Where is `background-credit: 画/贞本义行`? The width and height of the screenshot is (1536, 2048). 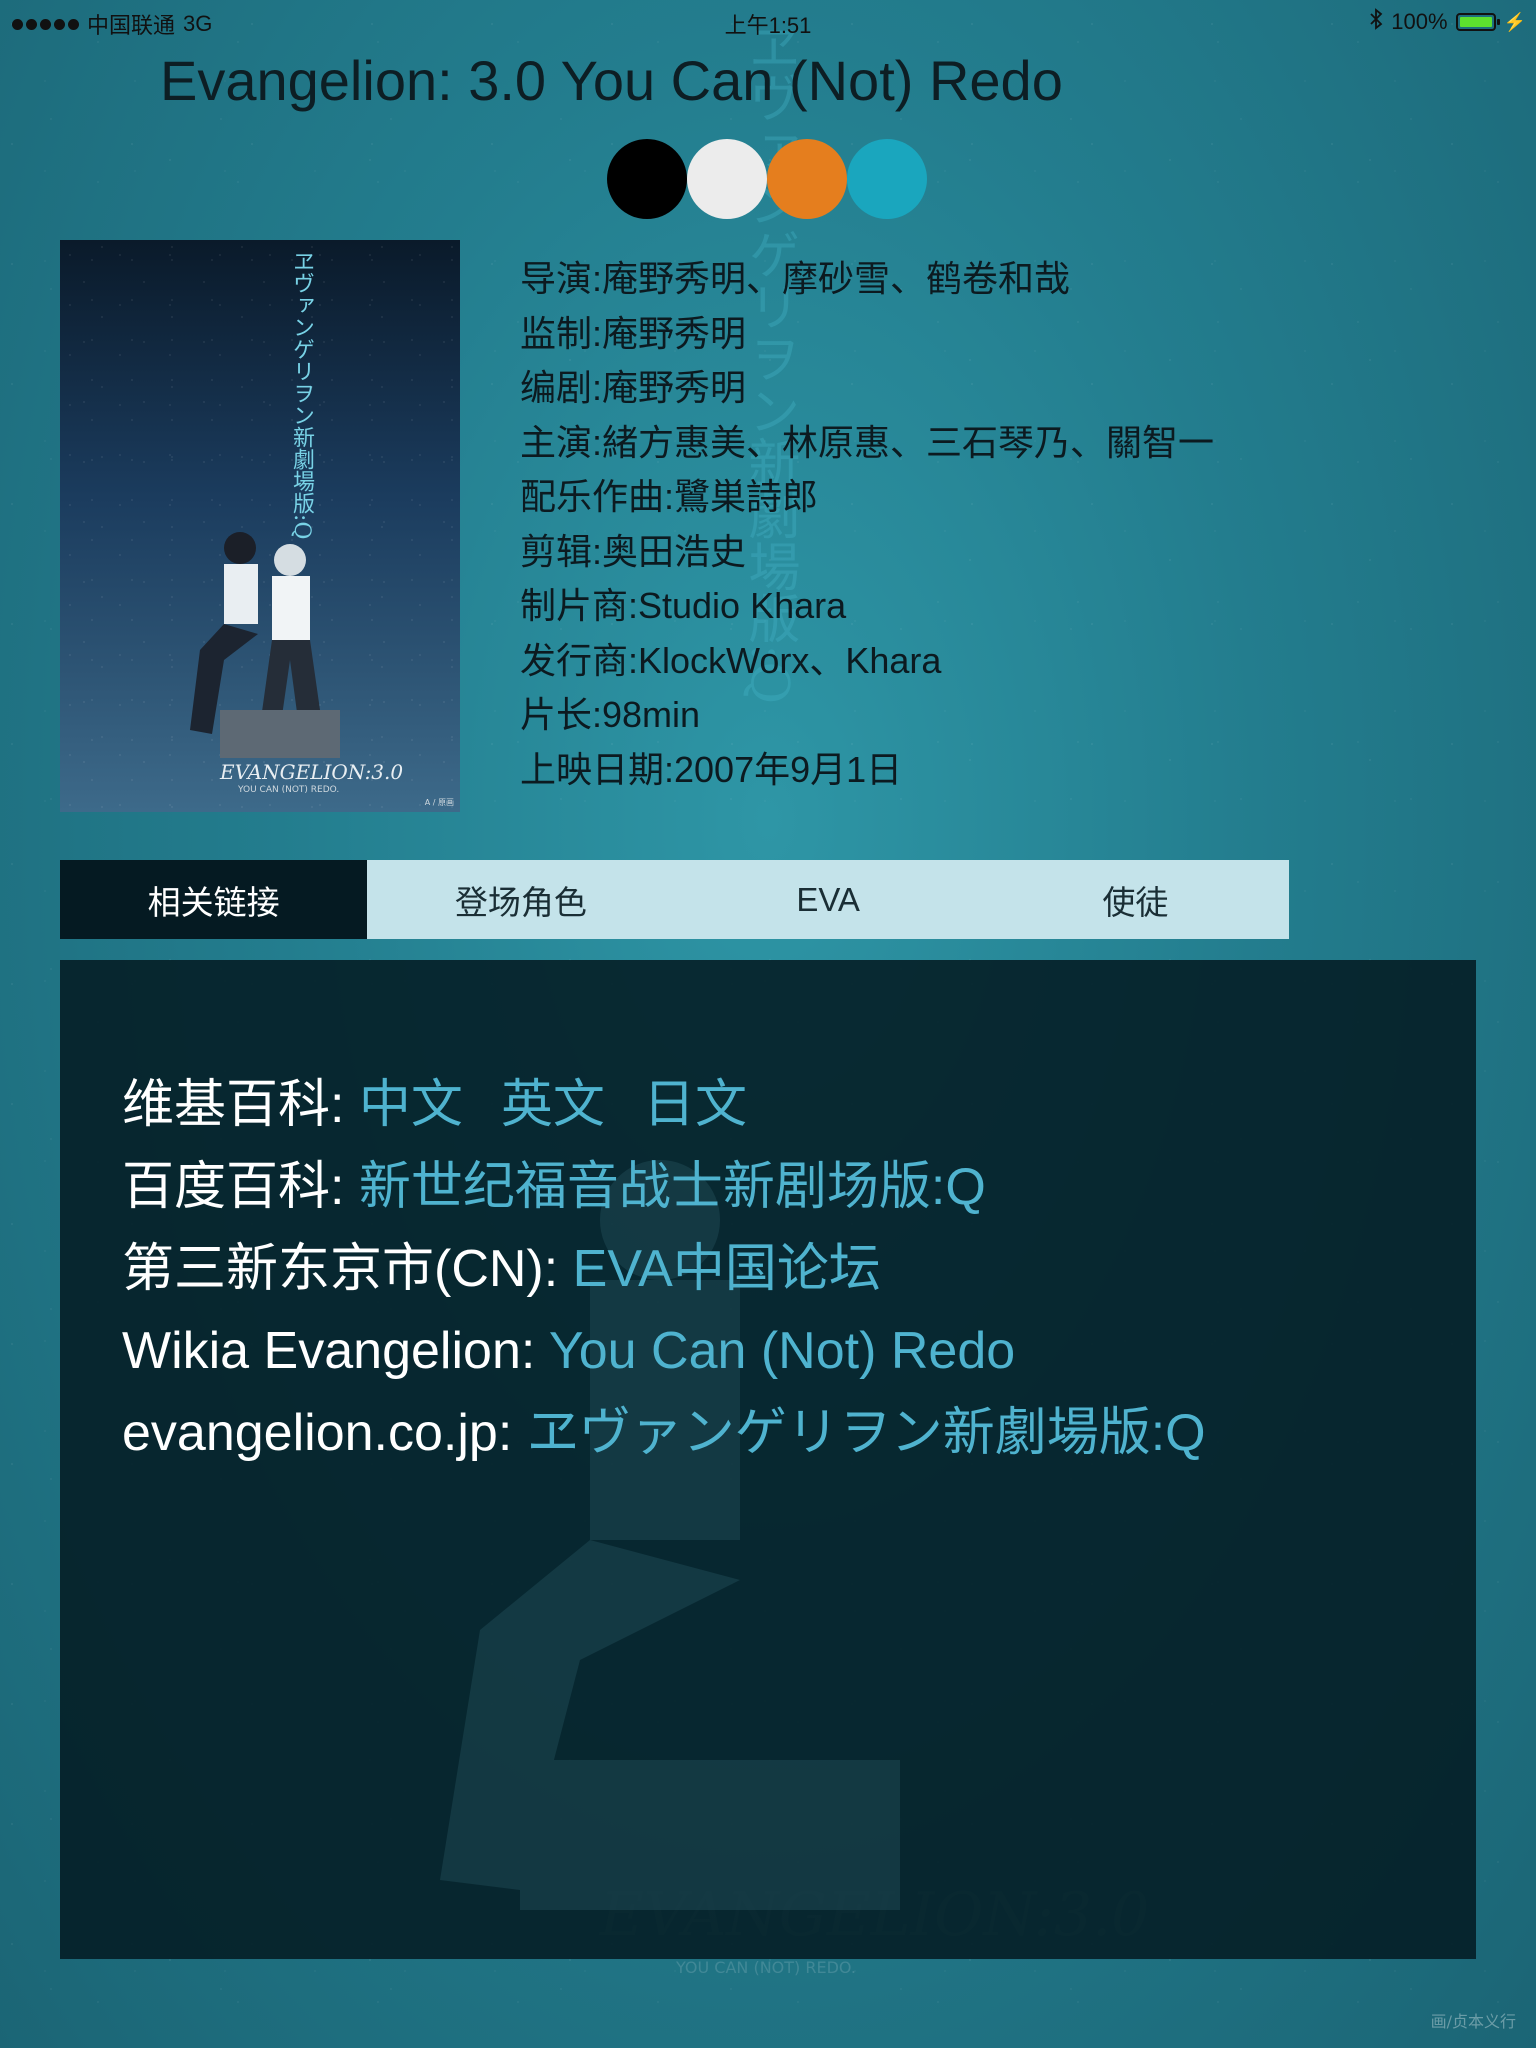
background-credit: 画/贞本义行 is located at coordinates (1473, 2021).